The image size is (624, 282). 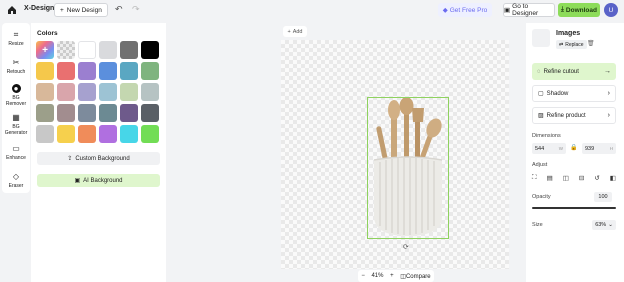 What do you see at coordinates (579, 10) in the screenshot?
I see `download-button: ⤓ Download` at bounding box center [579, 10].